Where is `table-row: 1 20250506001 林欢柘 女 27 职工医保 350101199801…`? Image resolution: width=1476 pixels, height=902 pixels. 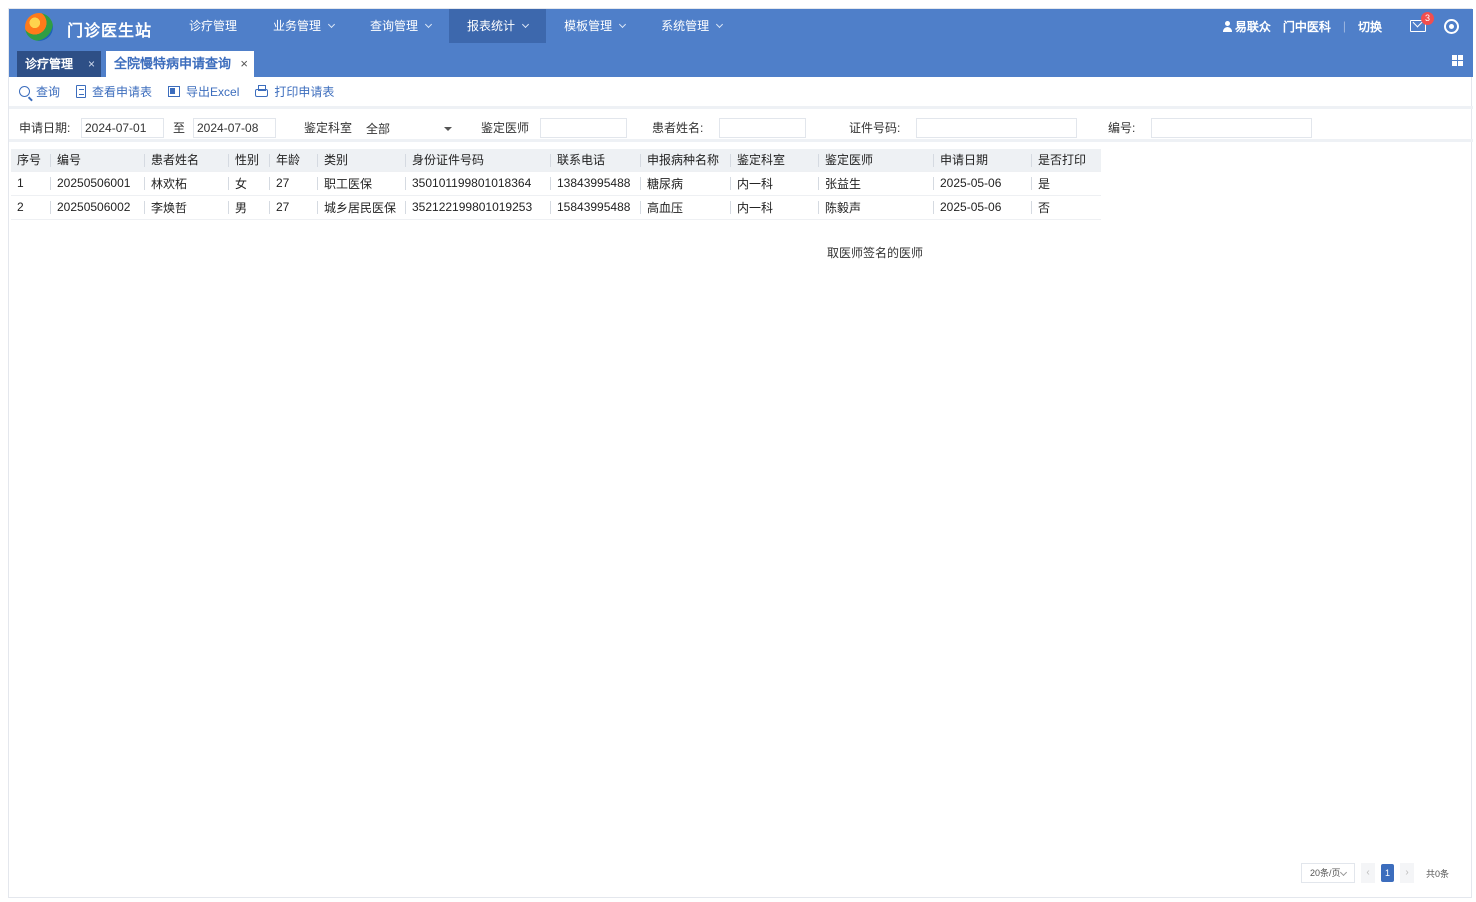 table-row: 1 20250506001 林欢柘 女 27 职工医保 350101199801… is located at coordinates (556, 183).